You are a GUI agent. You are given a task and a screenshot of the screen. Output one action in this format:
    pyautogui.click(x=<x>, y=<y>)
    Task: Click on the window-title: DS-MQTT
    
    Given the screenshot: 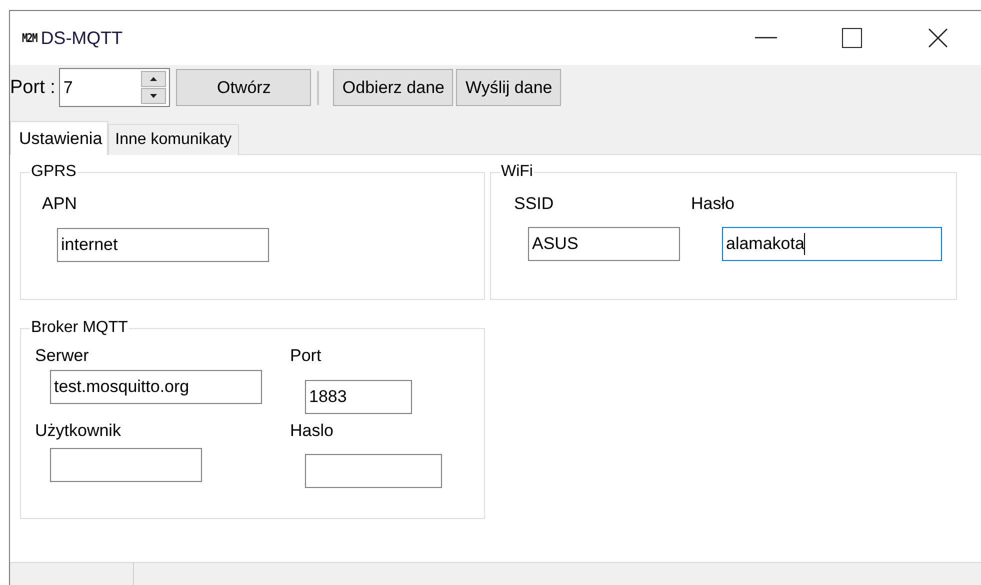 What is the action you would take?
    pyautogui.click(x=81, y=38)
    